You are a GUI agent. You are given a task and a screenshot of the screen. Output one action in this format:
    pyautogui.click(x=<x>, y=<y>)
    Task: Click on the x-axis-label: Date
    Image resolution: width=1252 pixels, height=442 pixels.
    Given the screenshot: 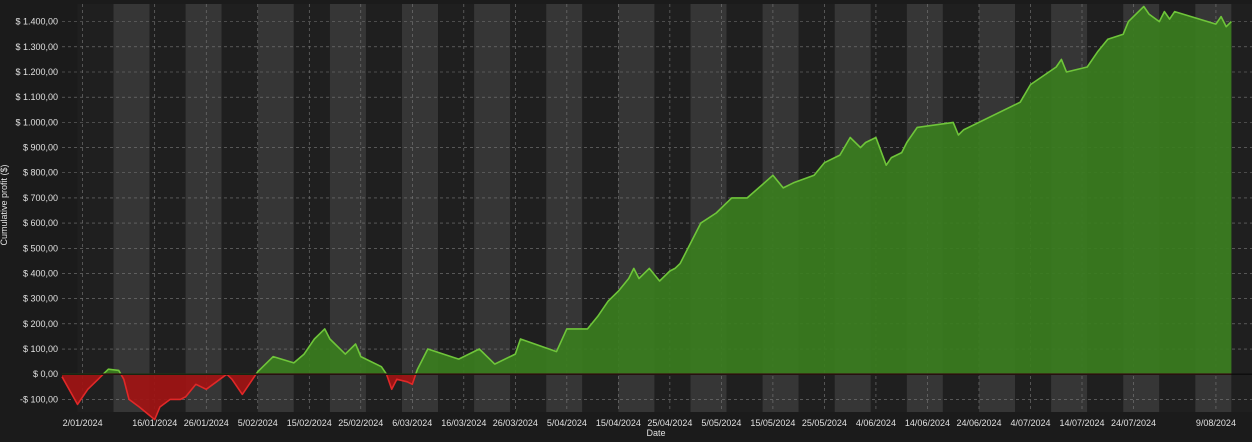 What is the action you would take?
    pyautogui.click(x=655, y=432)
    